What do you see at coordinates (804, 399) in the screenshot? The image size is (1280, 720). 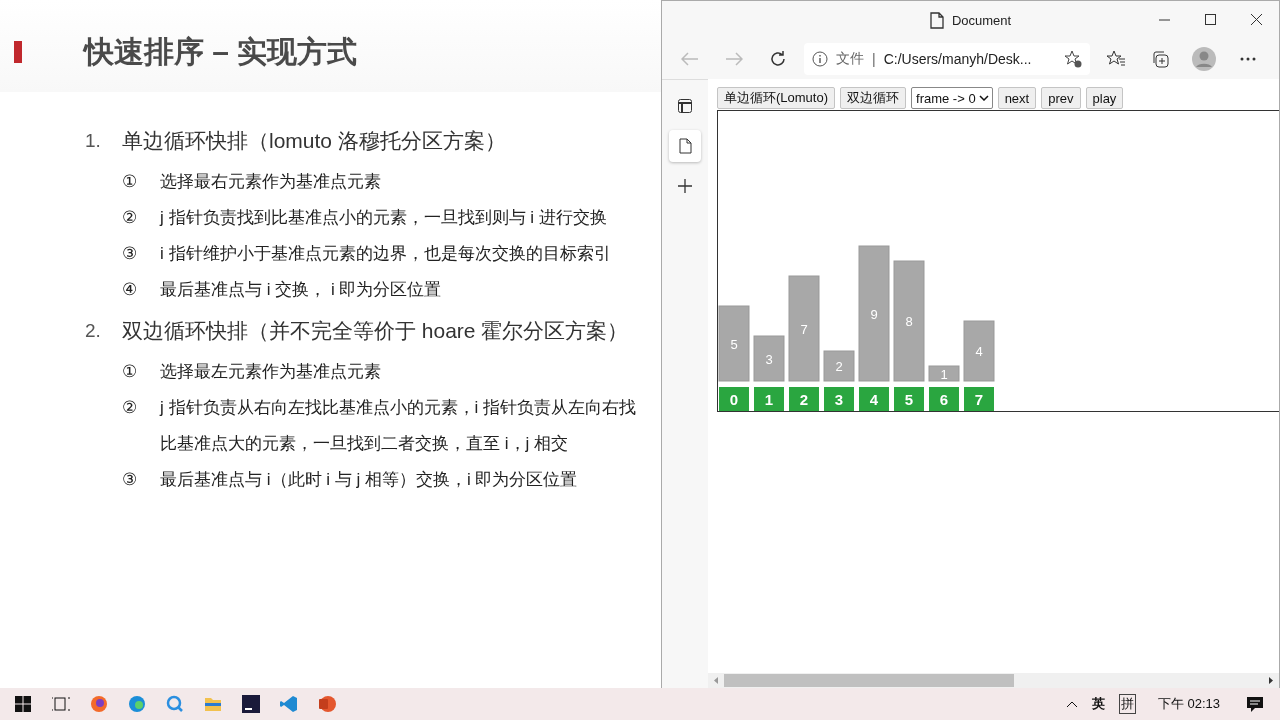 I see `index-label: 2` at bounding box center [804, 399].